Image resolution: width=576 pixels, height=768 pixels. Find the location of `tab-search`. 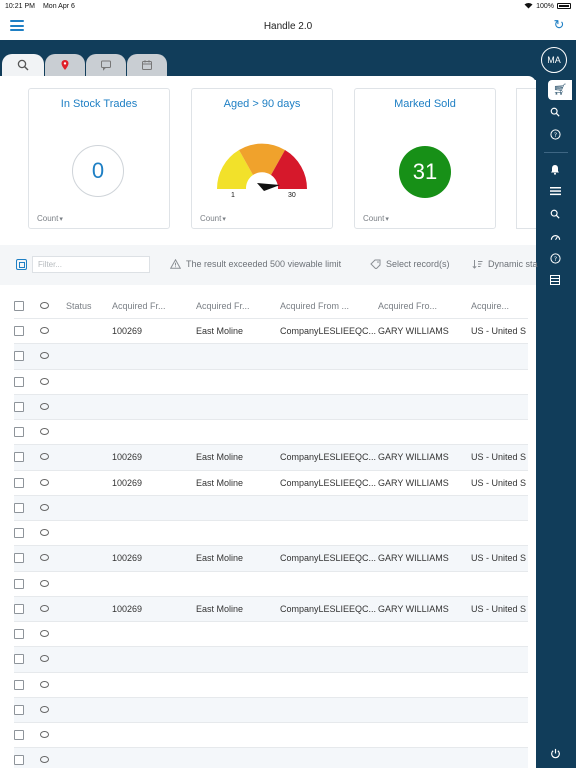

tab-search is located at coordinates (23, 65).